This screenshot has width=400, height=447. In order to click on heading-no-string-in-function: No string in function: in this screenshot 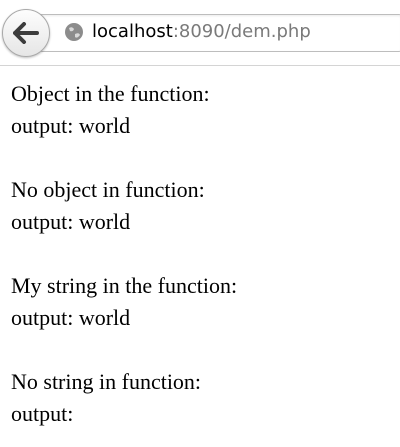, I will do `click(106, 381)`.